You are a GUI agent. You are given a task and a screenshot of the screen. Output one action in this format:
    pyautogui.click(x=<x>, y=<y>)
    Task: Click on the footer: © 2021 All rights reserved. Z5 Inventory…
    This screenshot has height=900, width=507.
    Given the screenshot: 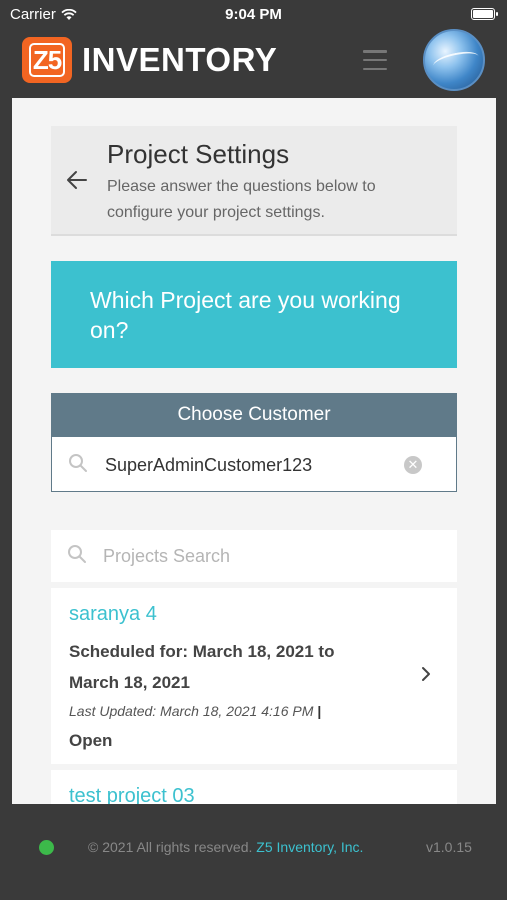 What is the action you would take?
    pyautogui.click(x=253, y=852)
    